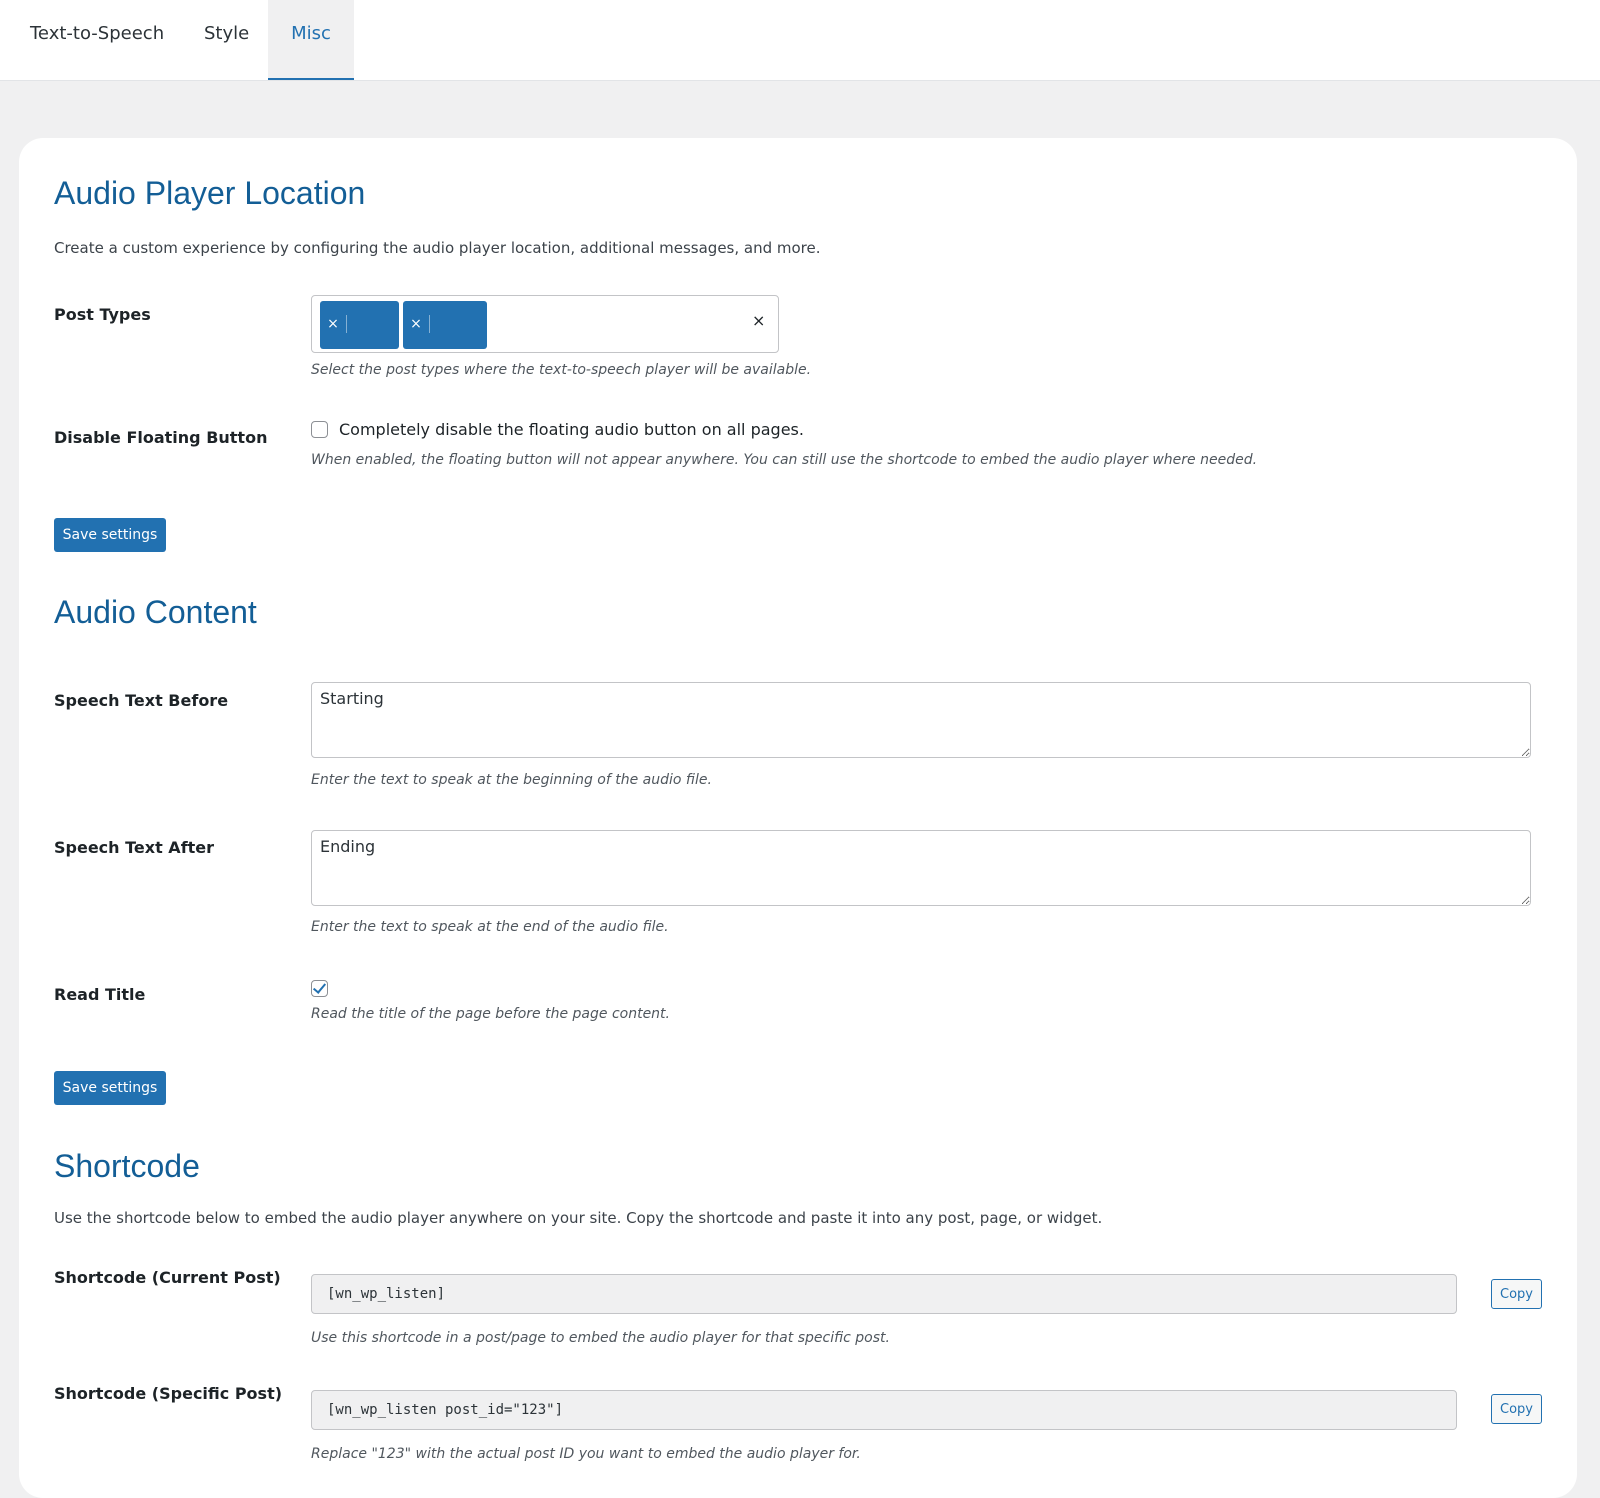  What do you see at coordinates (155, 612) in the screenshot?
I see `section-title-audio-content: Audio Content` at bounding box center [155, 612].